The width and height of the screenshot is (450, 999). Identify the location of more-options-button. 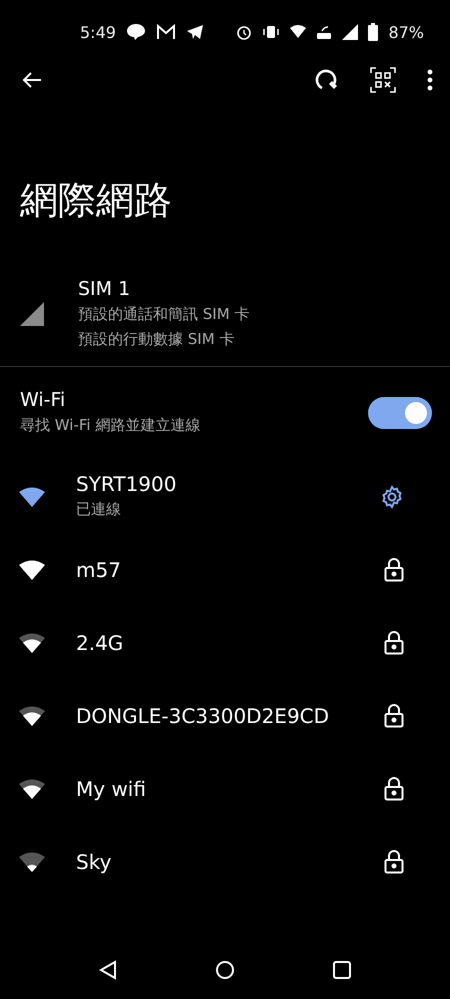
(430, 80).